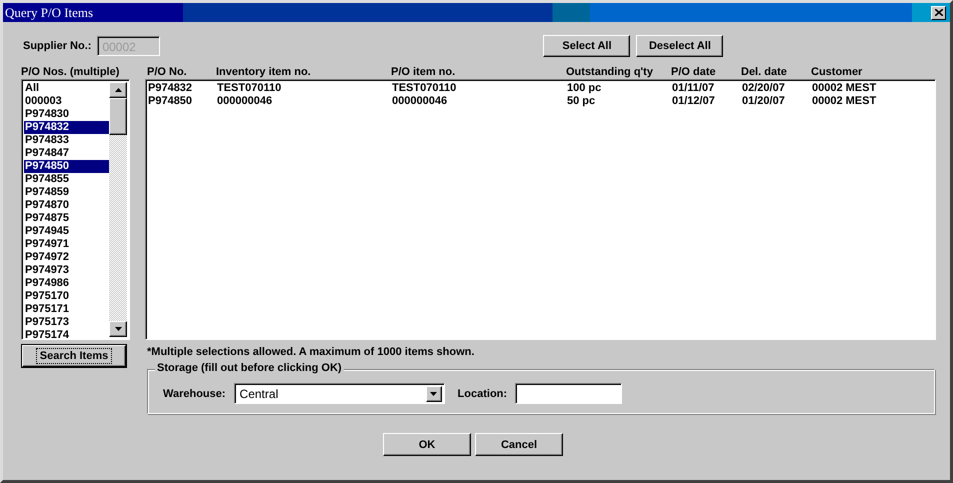 The image size is (953, 483). I want to click on note-text: *Multiple selections allowed. A maximum of 1000 items shown., so click(311, 352).